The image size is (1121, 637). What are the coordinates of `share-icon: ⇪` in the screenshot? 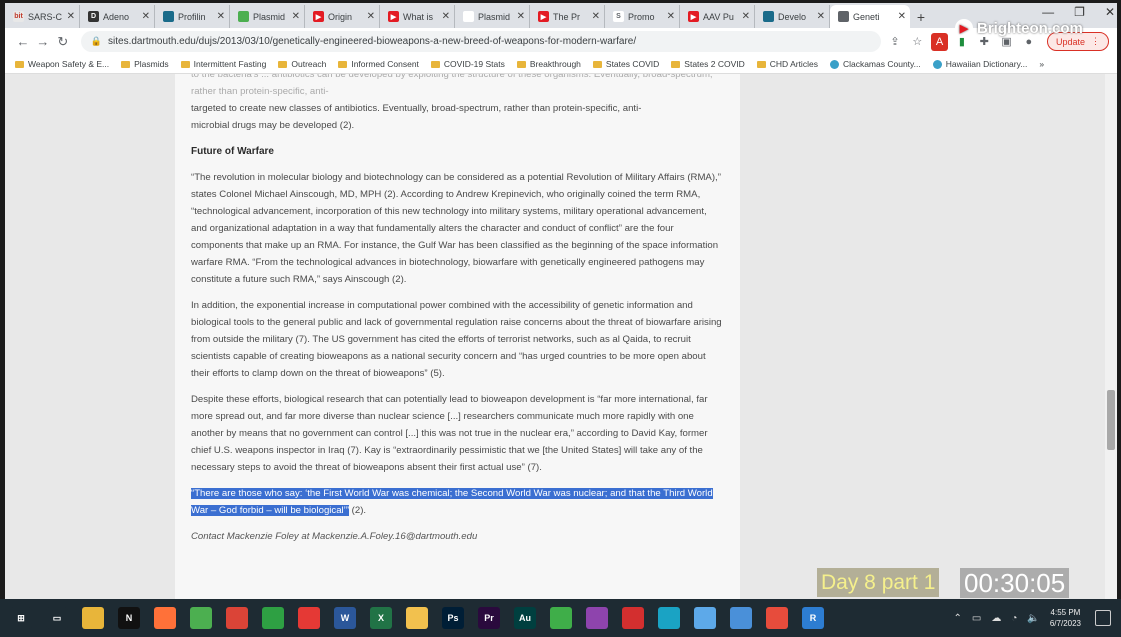 It's located at (895, 42).